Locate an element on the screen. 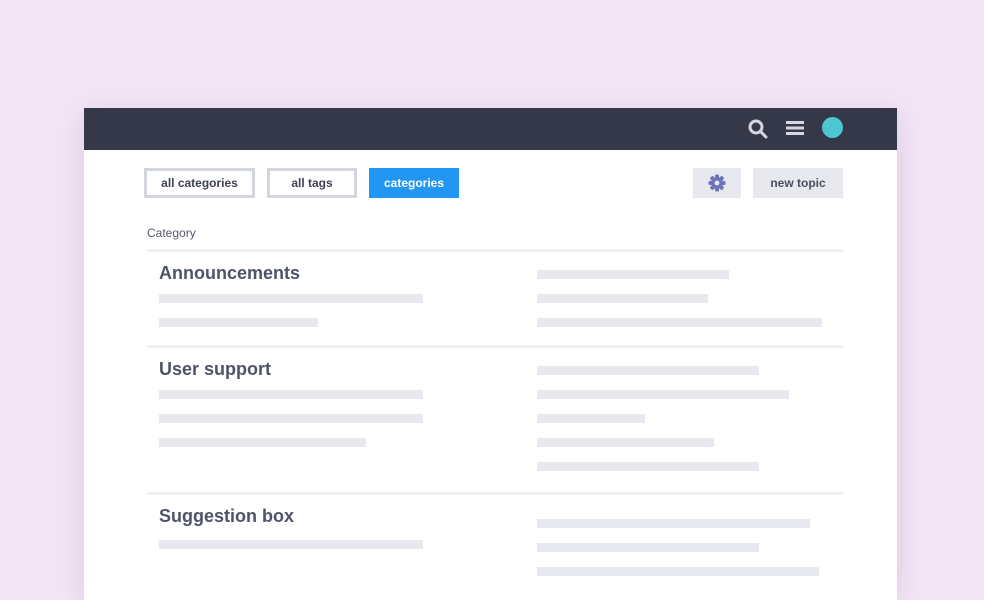 This screenshot has width=984, height=600. all-tags-button: all tags is located at coordinates (312, 183).